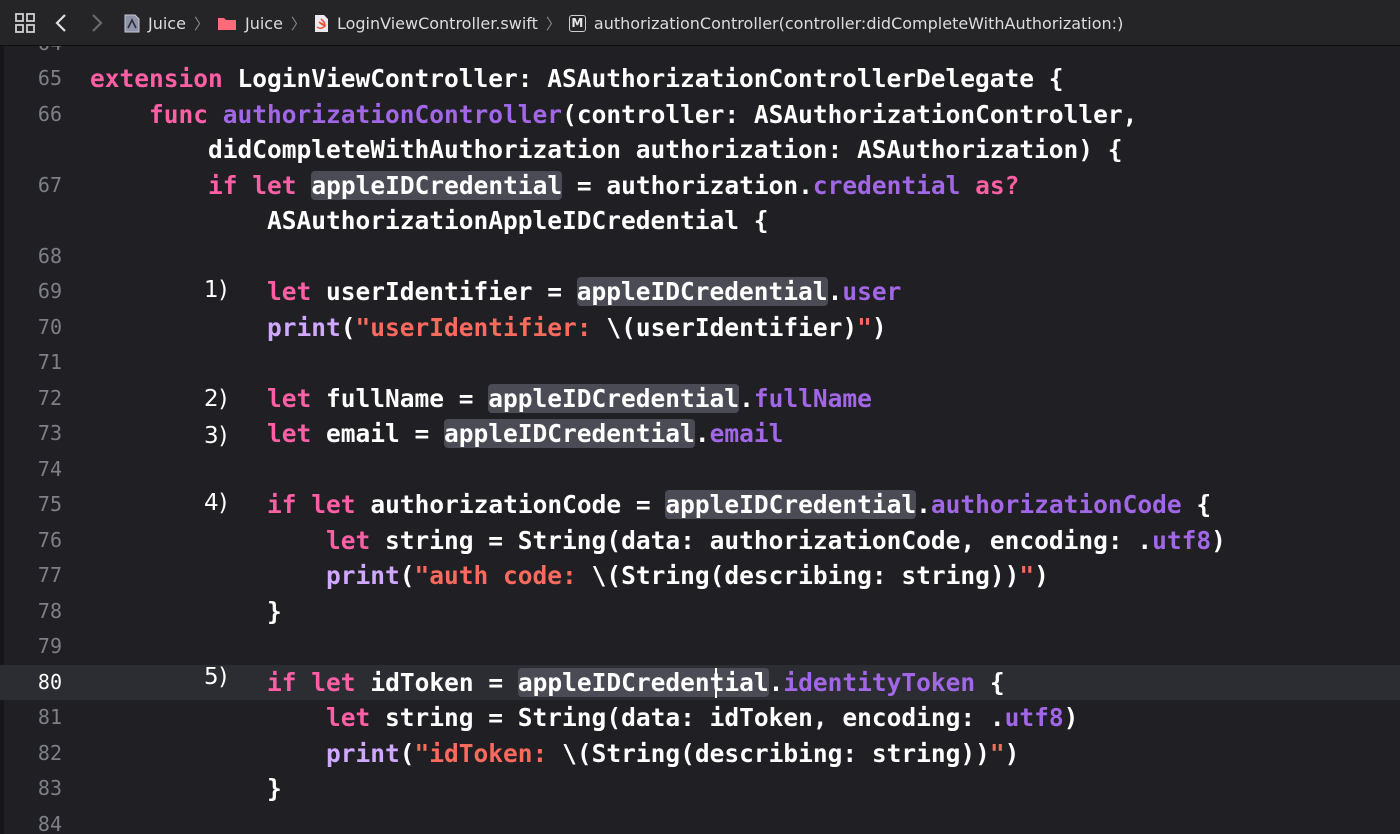  What do you see at coordinates (700, 53) in the screenshot?
I see `code-line: 64` at bounding box center [700, 53].